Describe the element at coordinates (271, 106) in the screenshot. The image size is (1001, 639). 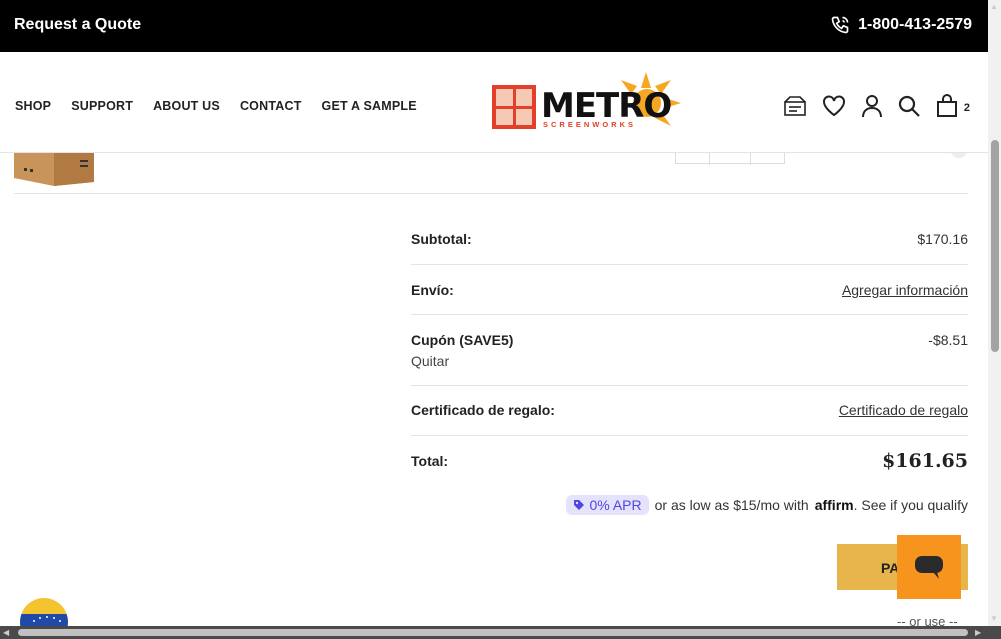
I see `nav-contact: CONTACT` at that location.